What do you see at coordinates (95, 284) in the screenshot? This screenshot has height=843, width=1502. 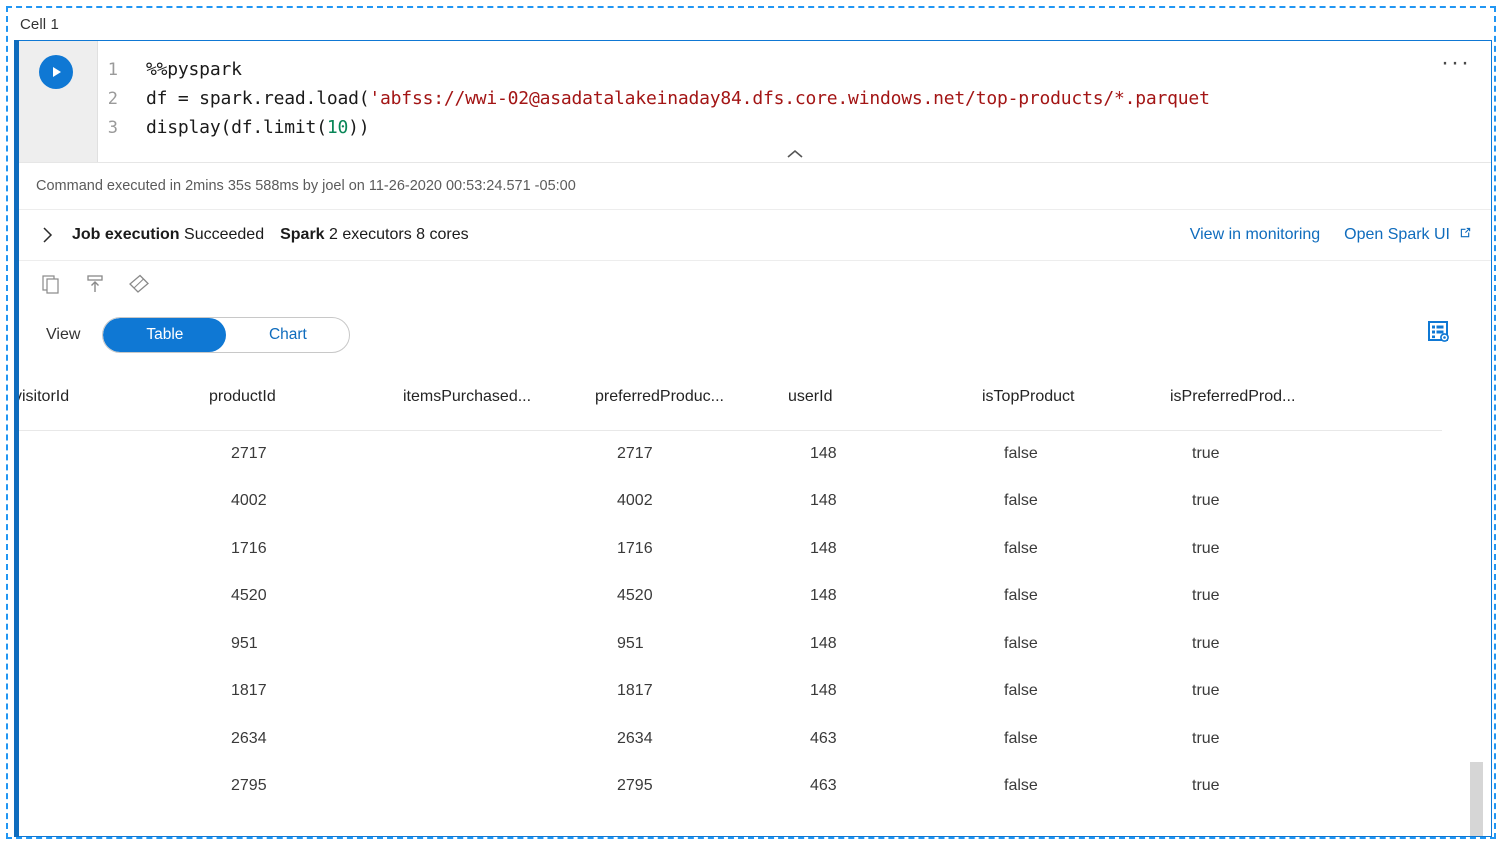 I see `move-to-top-icon` at bounding box center [95, 284].